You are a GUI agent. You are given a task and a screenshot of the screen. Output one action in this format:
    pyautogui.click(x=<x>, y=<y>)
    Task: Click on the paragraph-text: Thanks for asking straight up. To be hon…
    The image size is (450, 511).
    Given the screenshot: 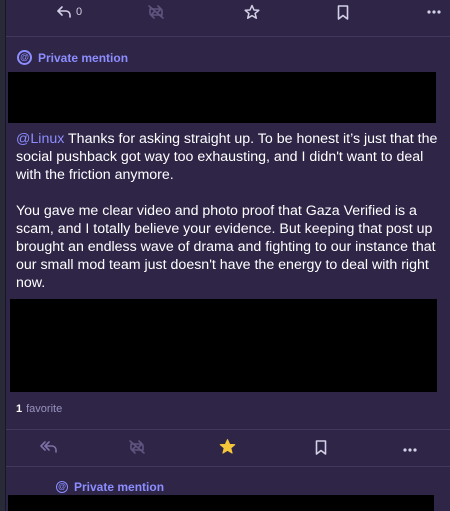 What is the action you would take?
    pyautogui.click(x=227, y=157)
    